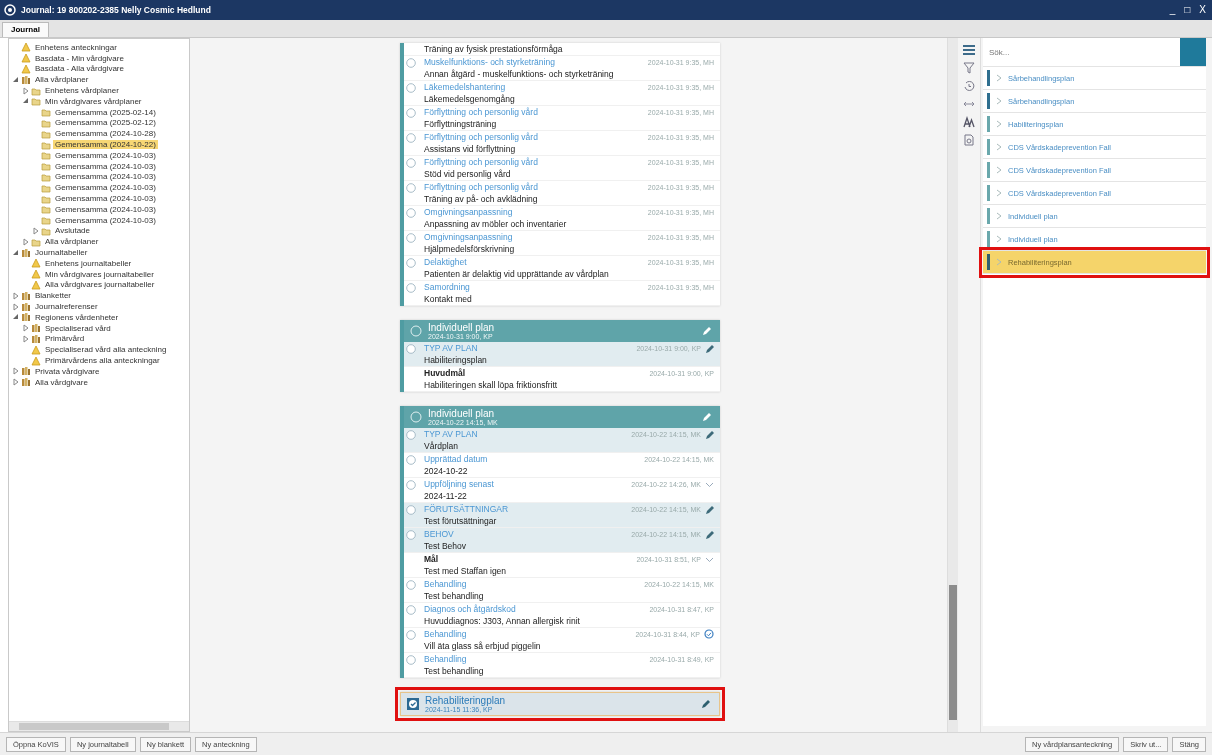 The width and height of the screenshot is (1212, 755). Describe the element at coordinates (1187, 10) in the screenshot. I see `window-control: □` at that location.